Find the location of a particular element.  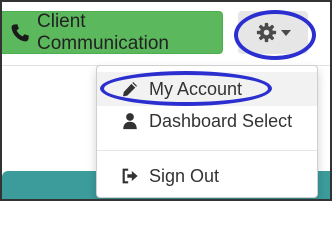

caret-down-icon is located at coordinates (285, 32).